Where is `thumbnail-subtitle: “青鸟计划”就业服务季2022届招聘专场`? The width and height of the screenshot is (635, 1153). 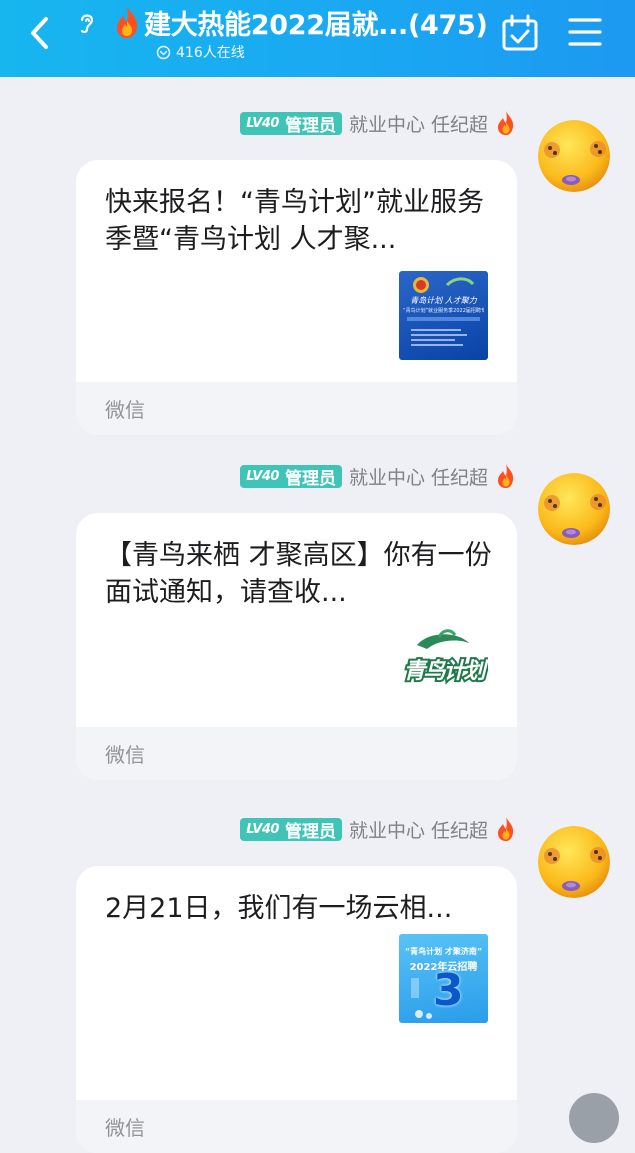 thumbnail-subtitle: “青鸟计划”就业服务季2022届招聘专场 is located at coordinates (443, 311).